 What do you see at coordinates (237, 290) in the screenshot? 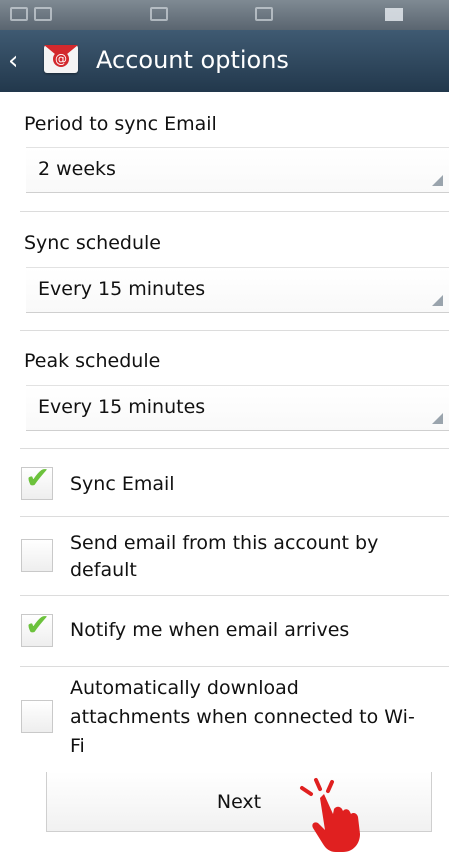
I see `sync-schedule-select: Every 15 minutes` at bounding box center [237, 290].